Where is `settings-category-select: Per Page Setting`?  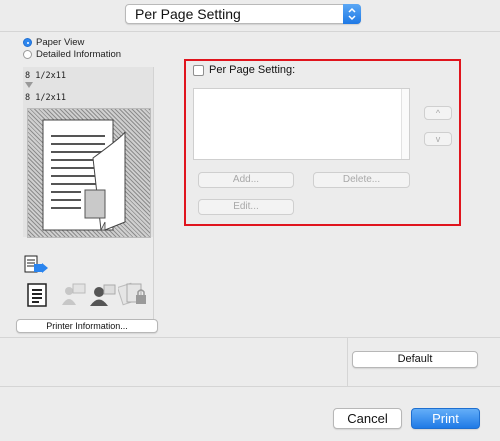 settings-category-select: Per Page Setting is located at coordinates (243, 14).